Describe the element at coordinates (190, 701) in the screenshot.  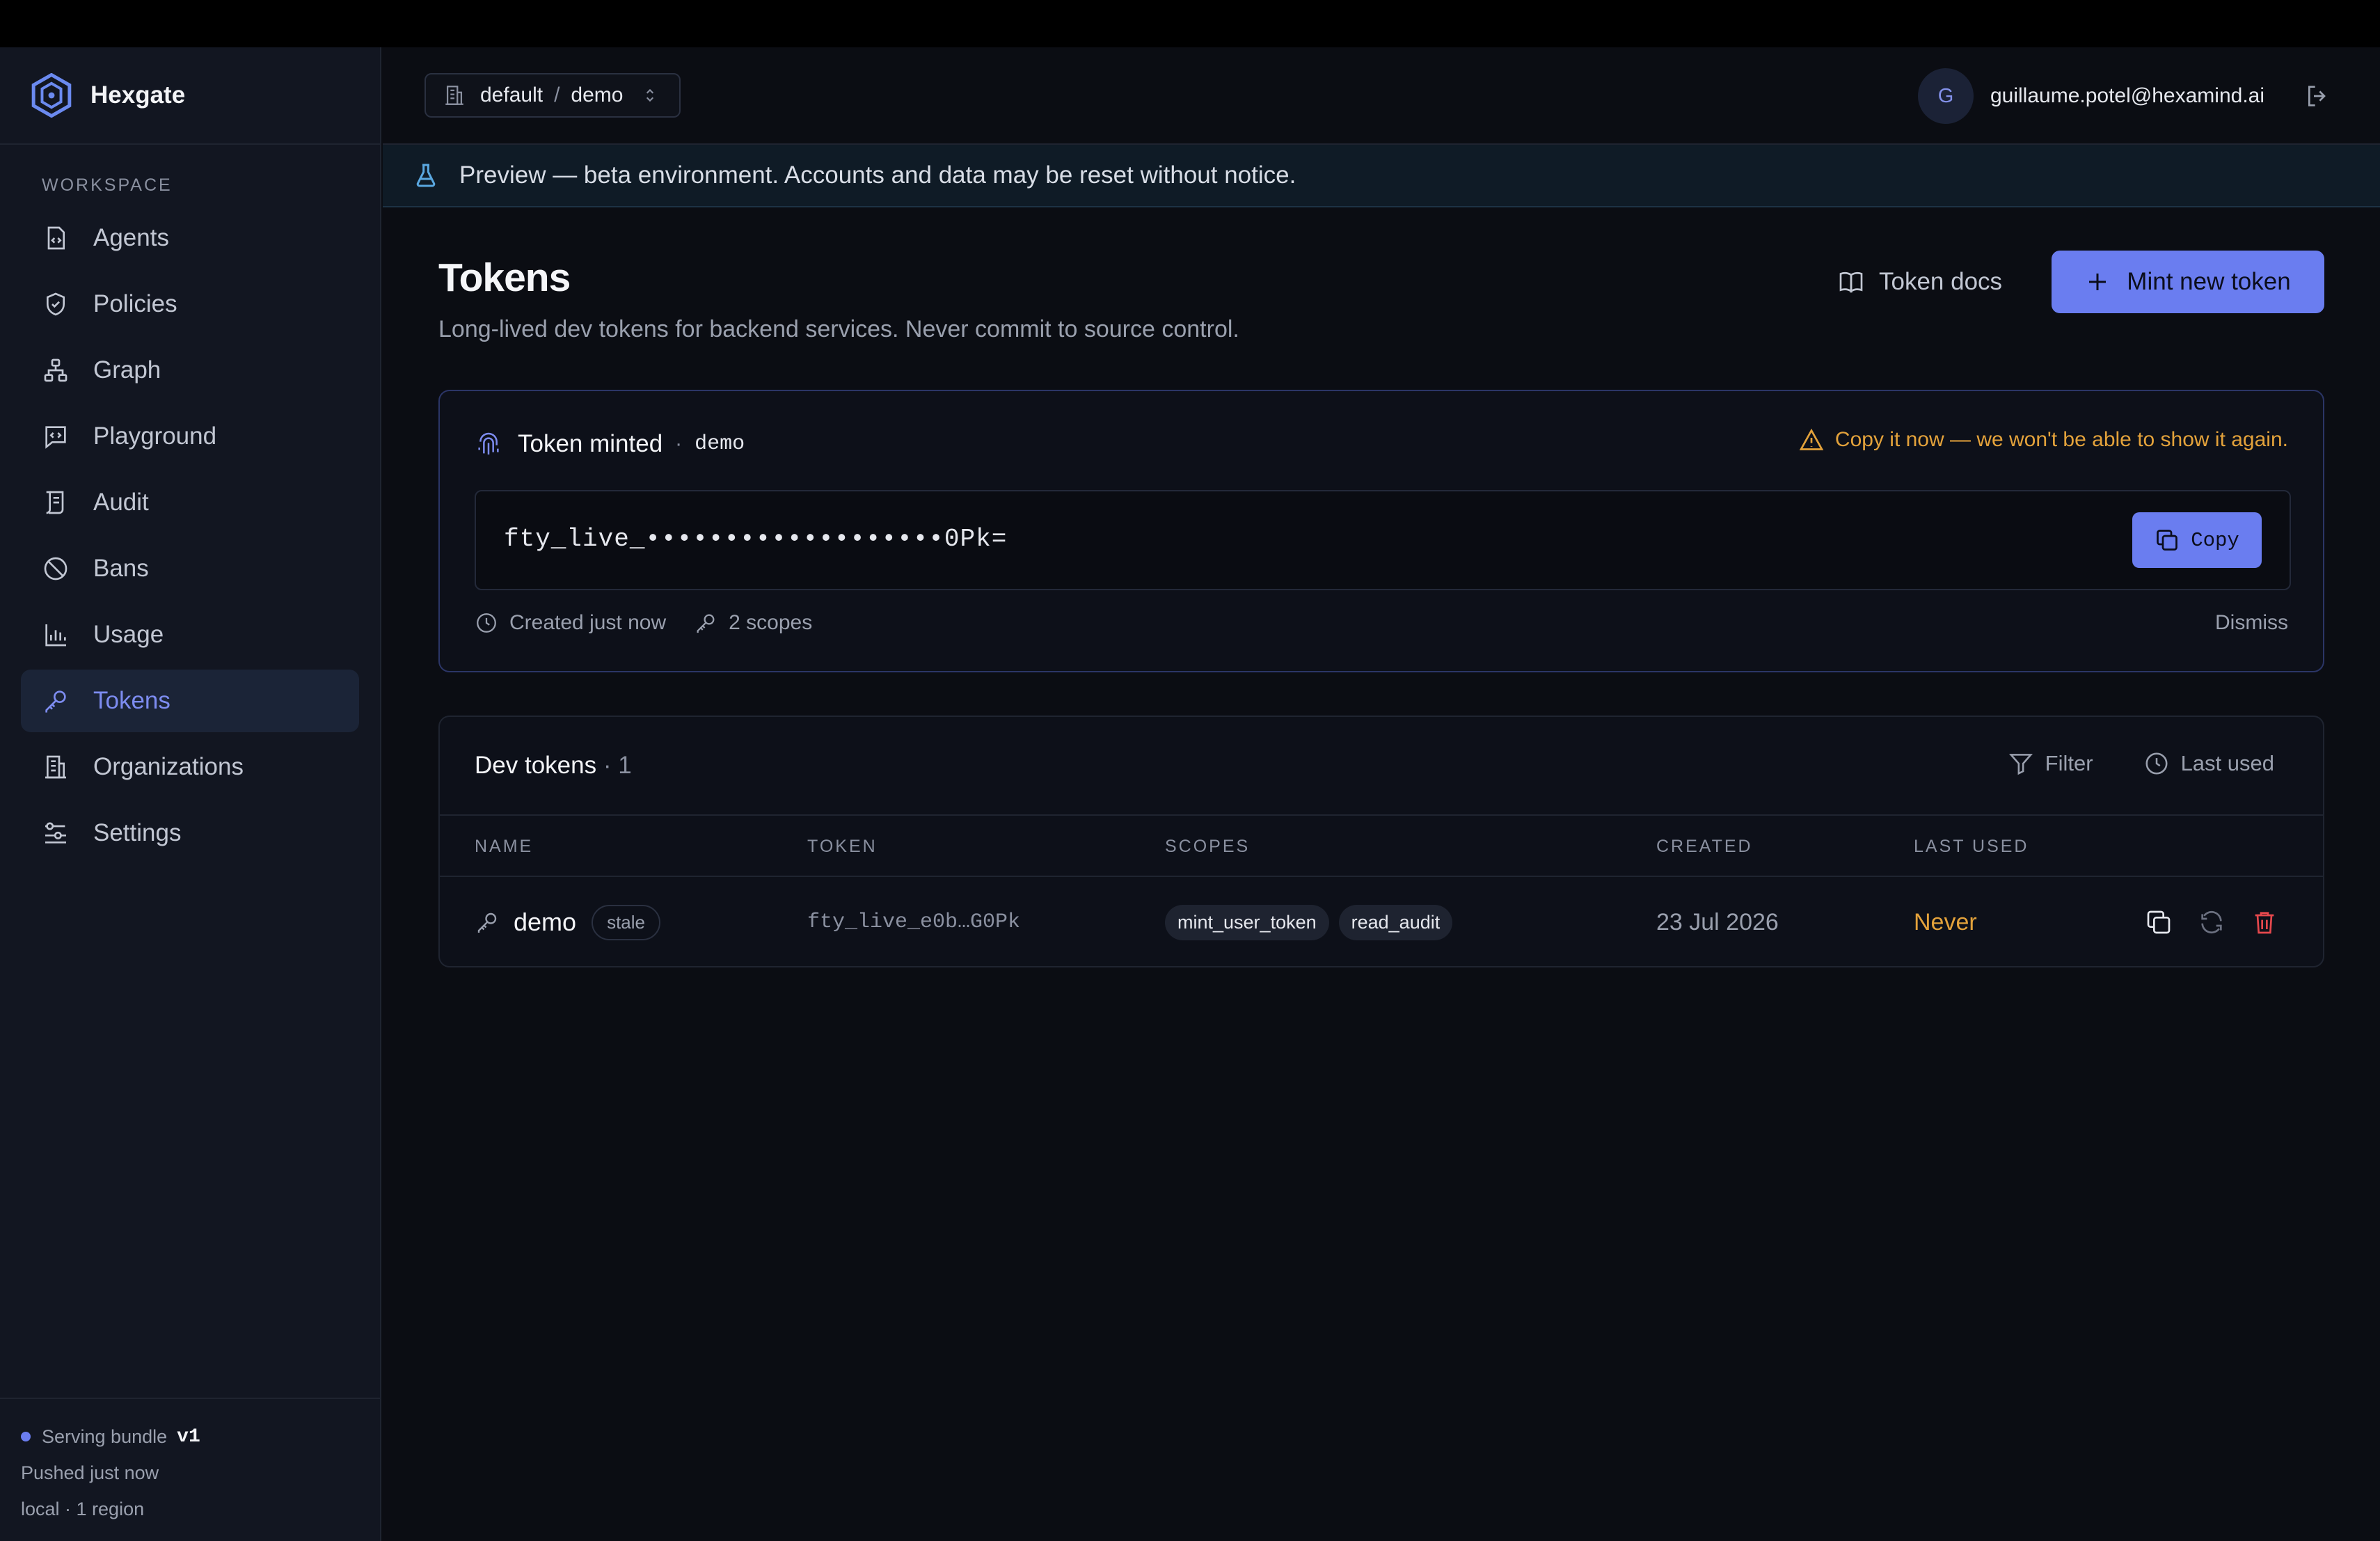
I see `sidebar-item-tokens: Tokens` at that location.